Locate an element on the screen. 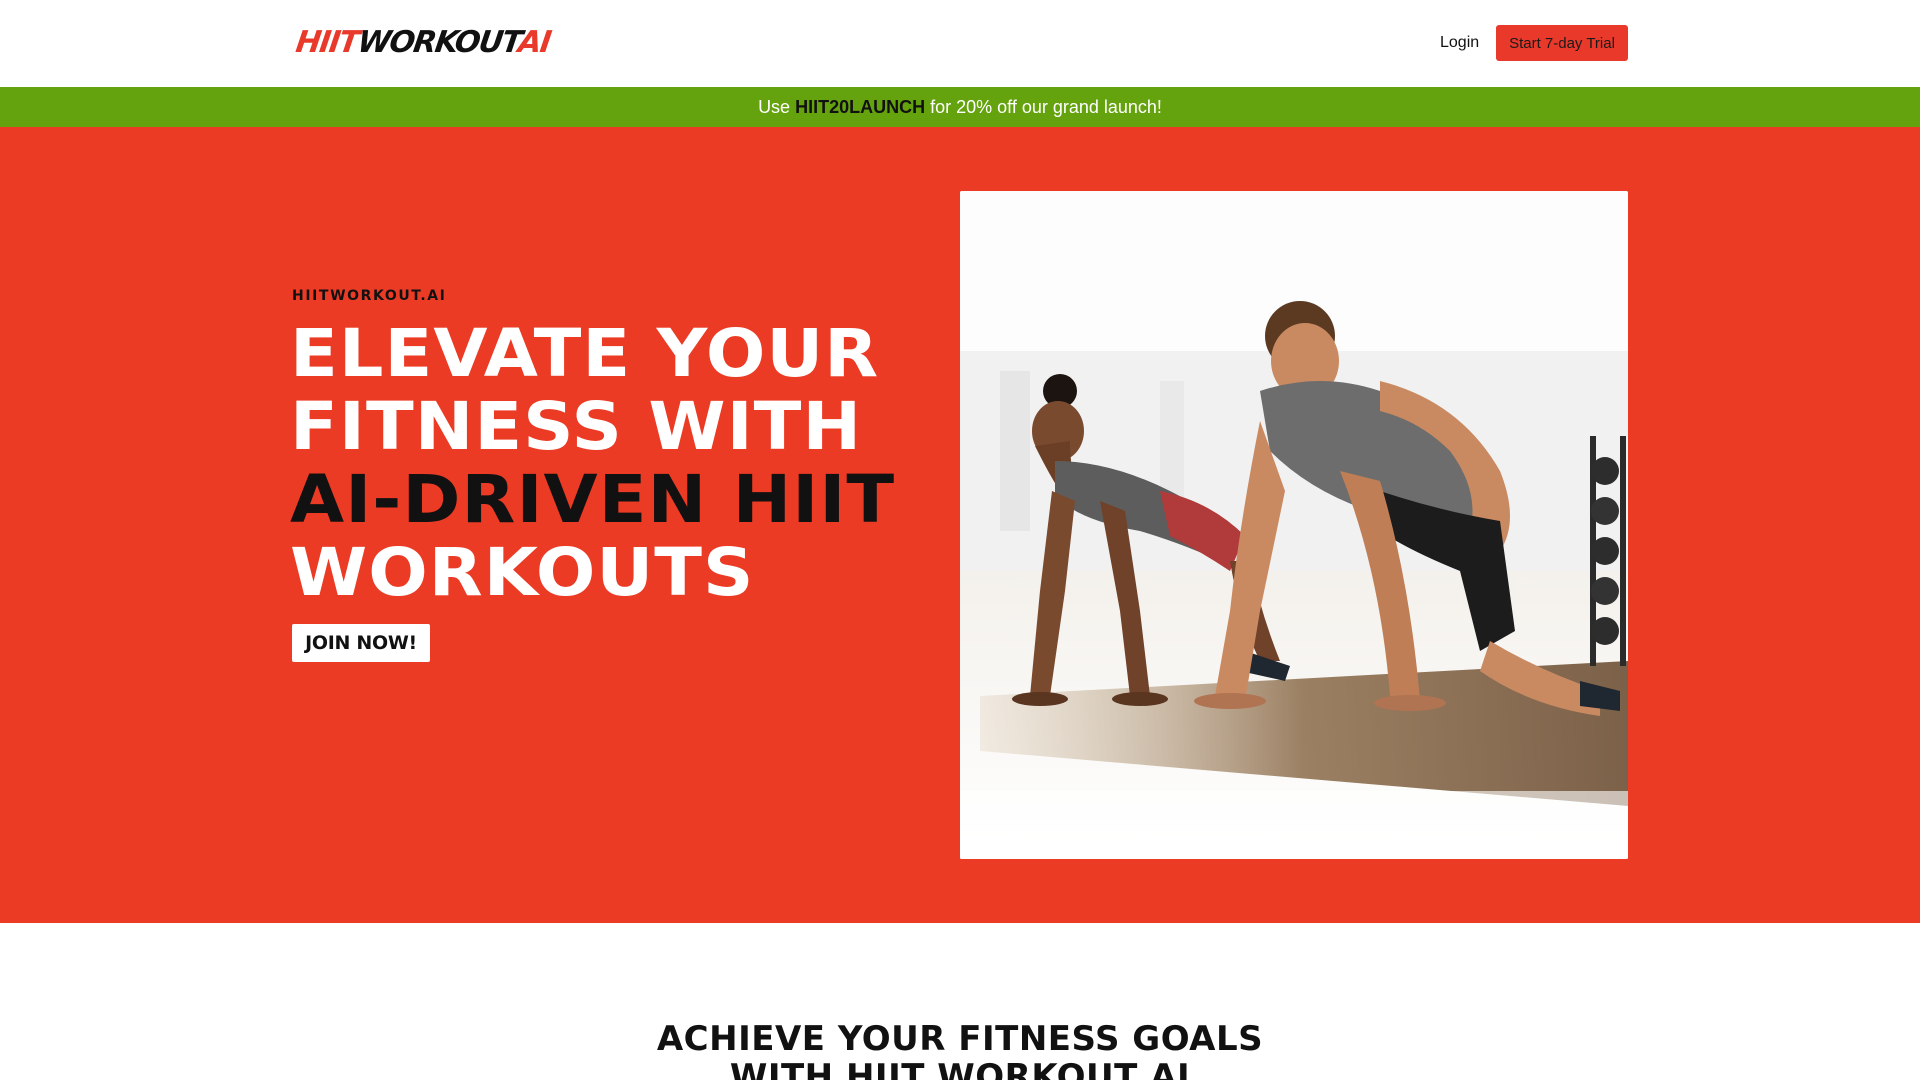 This screenshot has height=1080, width=1920. brand-logo: HIITWORKOUTAI is located at coordinates (423, 42).